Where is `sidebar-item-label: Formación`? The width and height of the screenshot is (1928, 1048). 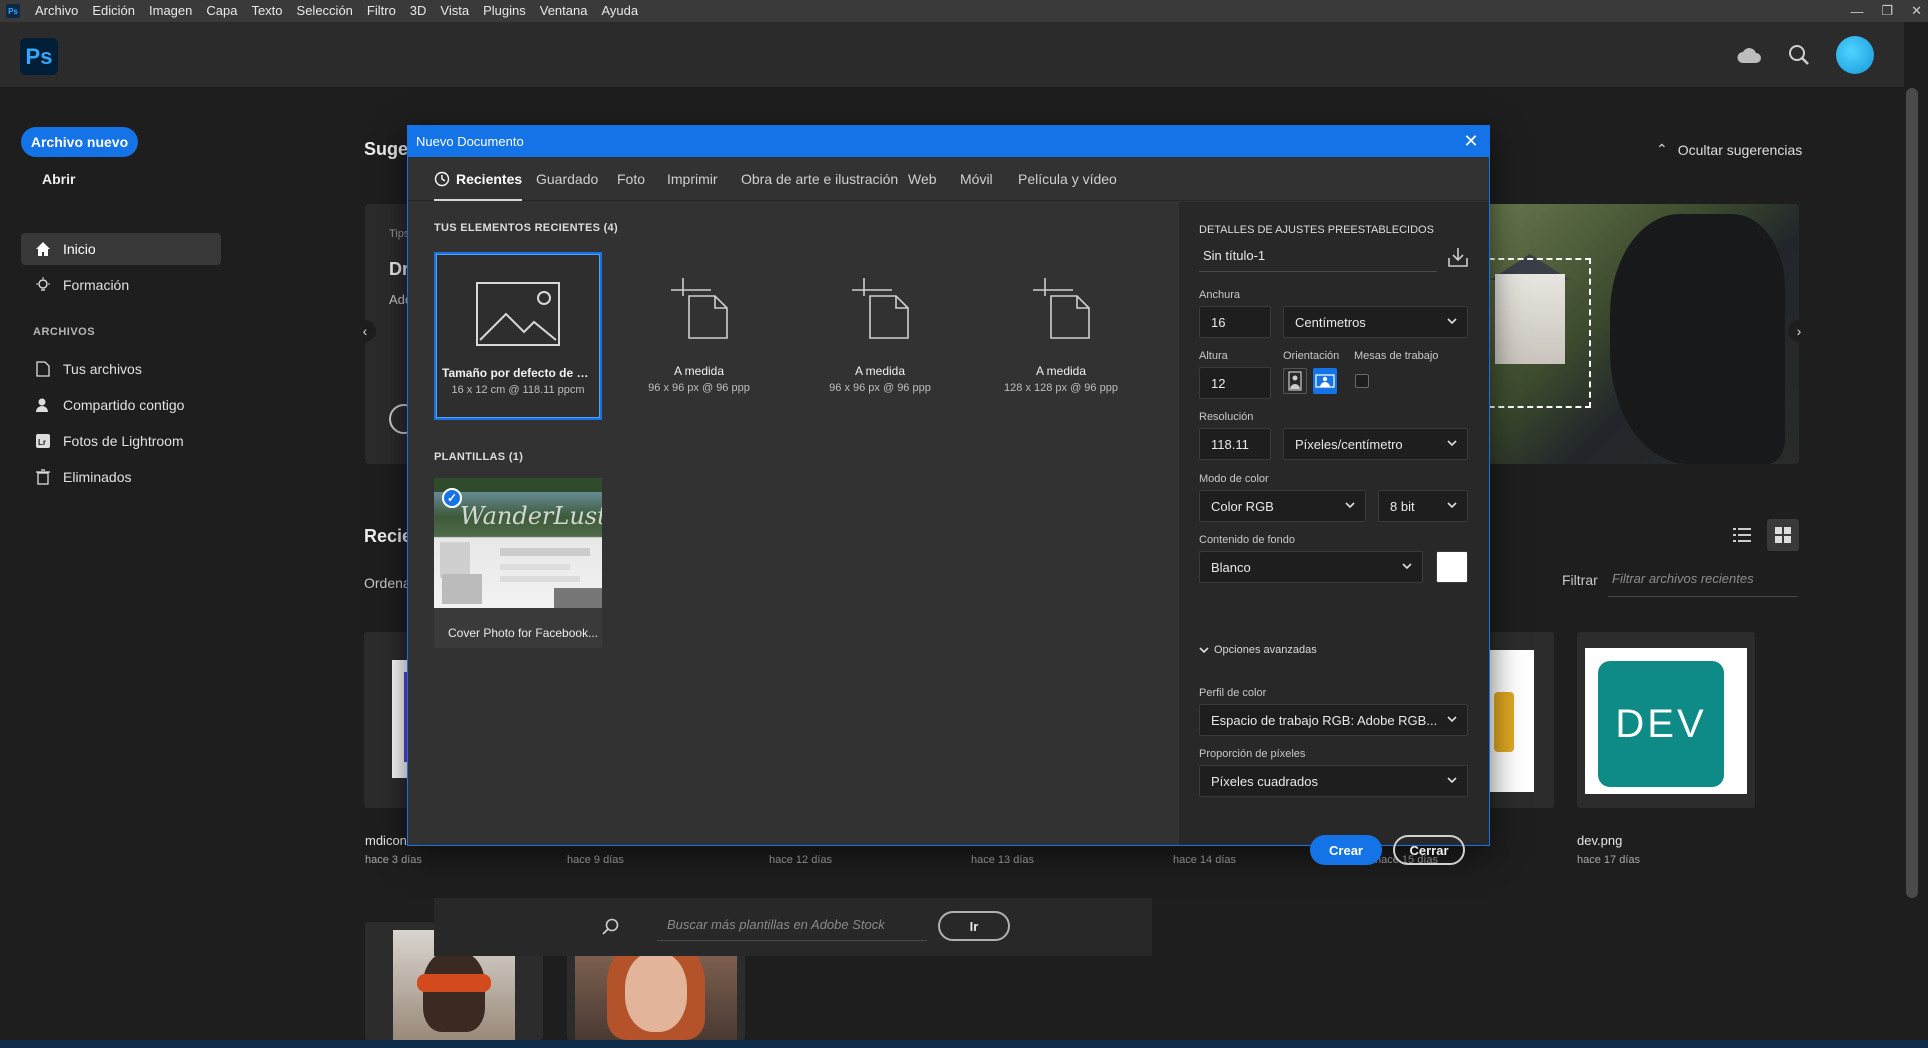
sidebar-item-label: Formación is located at coordinates (96, 285).